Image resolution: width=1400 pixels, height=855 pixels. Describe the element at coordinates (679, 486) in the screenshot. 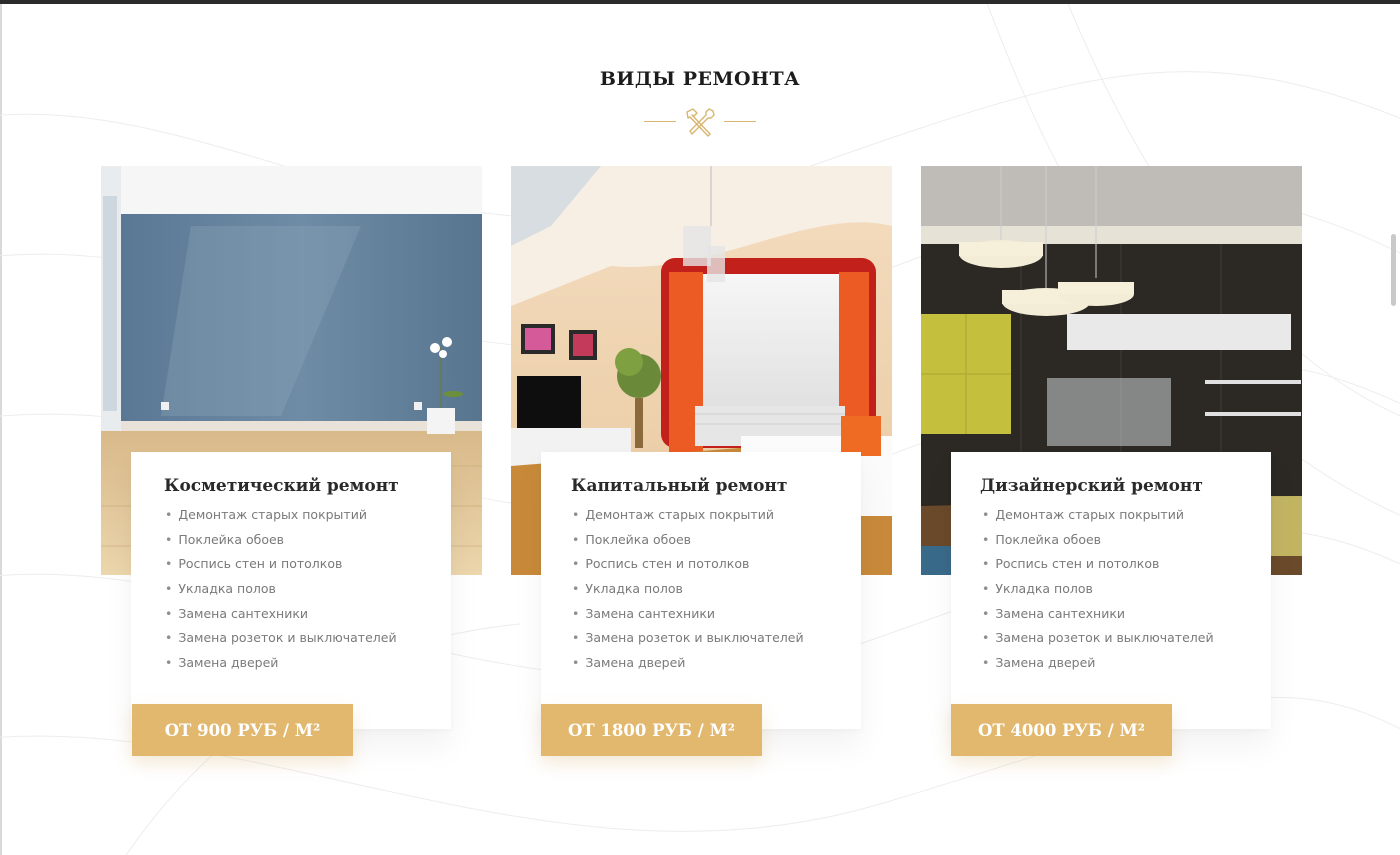

I see `card-title: Капитальный ремонт` at that location.